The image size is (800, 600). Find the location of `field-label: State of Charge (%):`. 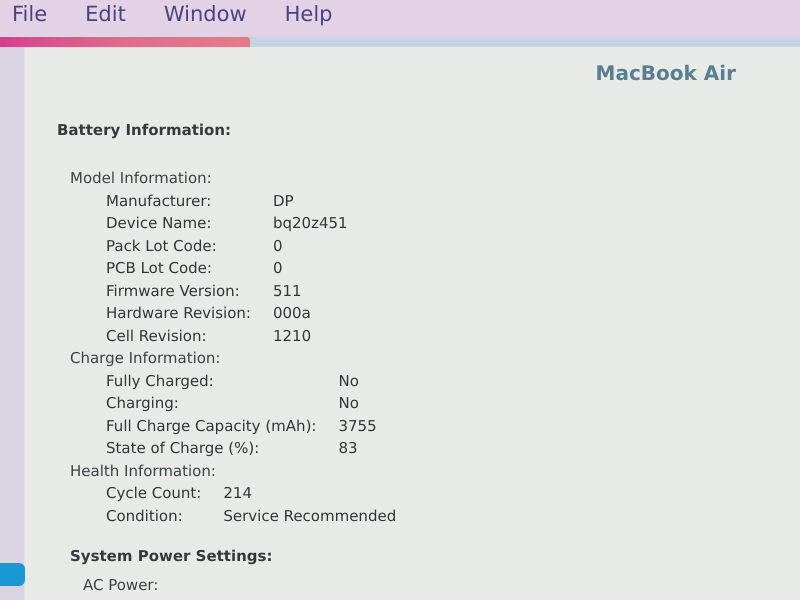

field-label: State of Charge (%): is located at coordinates (183, 448).